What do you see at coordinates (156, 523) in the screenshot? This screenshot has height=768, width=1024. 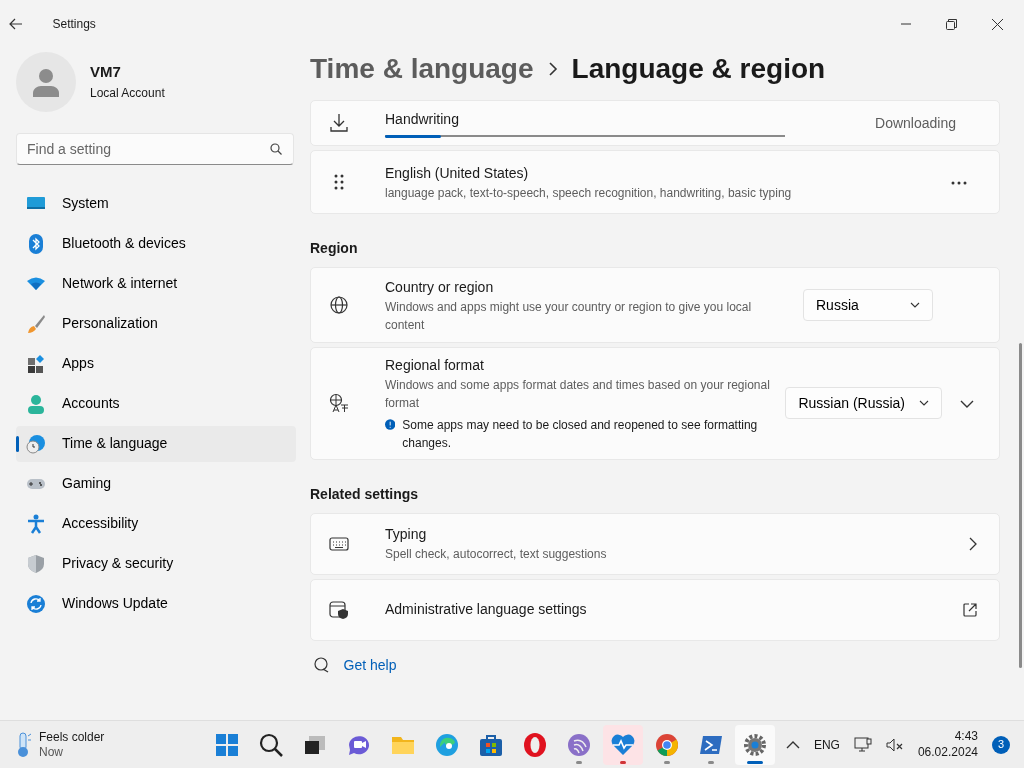 I see `nav-item: Accessibility` at bounding box center [156, 523].